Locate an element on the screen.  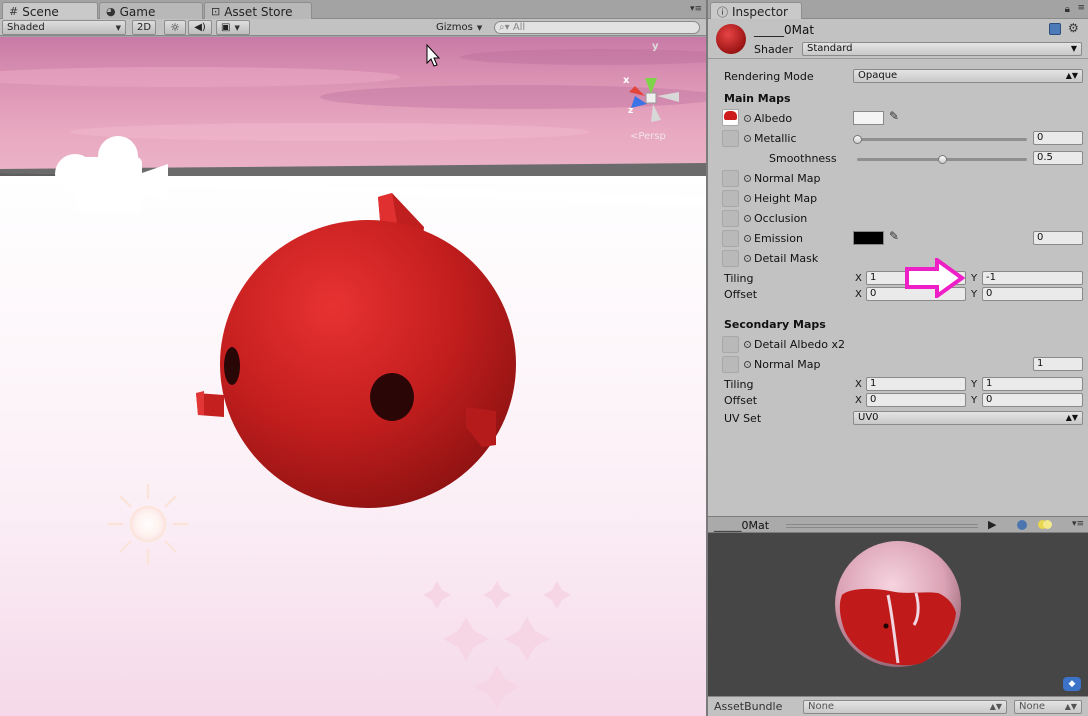
preview-header: _____0Mat ▶ ▾≡ is located at coordinates (898, 524).